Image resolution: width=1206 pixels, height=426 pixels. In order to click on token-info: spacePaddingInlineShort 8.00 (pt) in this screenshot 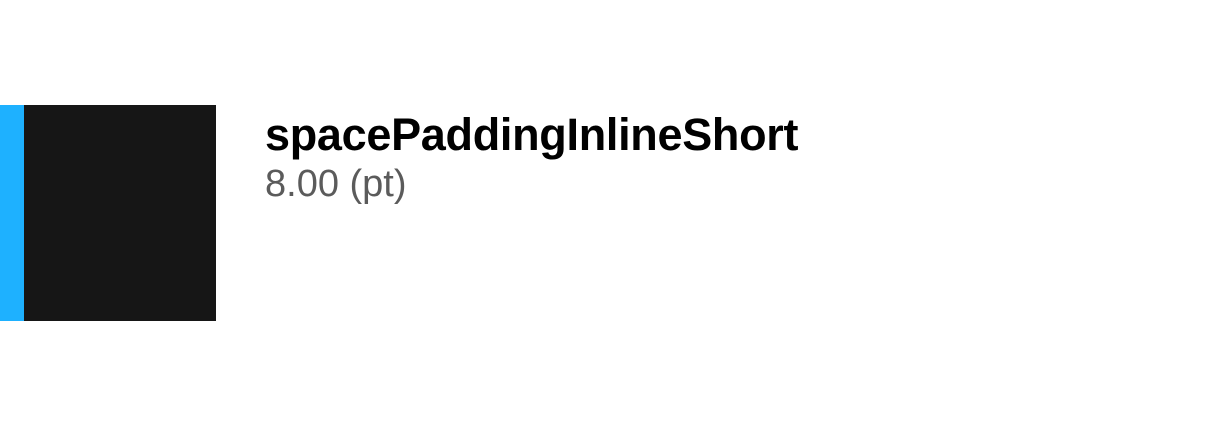, I will do `click(532, 158)`.